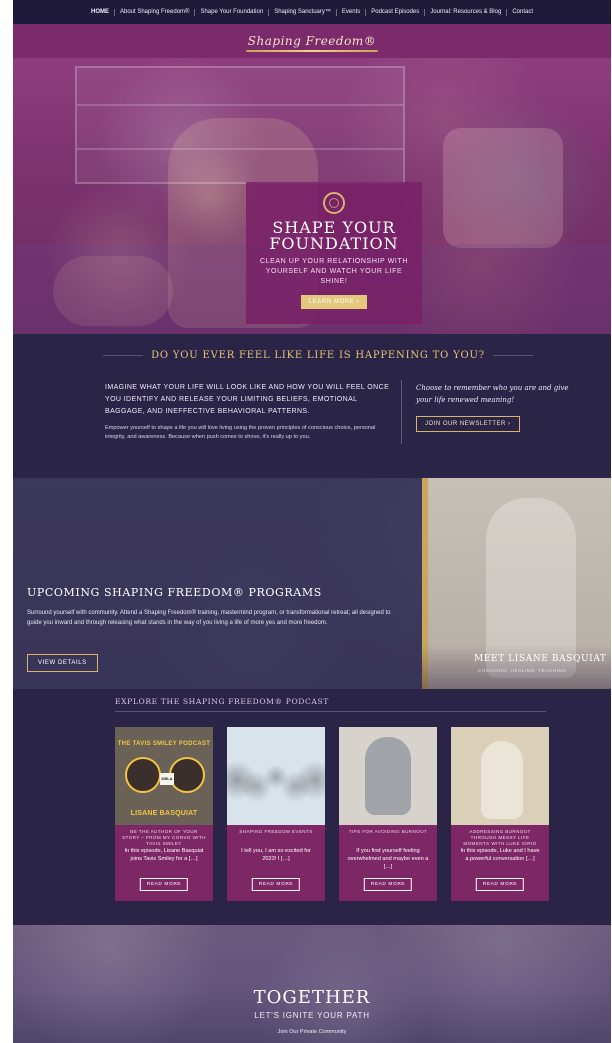 The image size is (612, 1043). Describe the element at coordinates (62, 663) in the screenshot. I see `view-details-button: VIEW DETAILS` at that location.